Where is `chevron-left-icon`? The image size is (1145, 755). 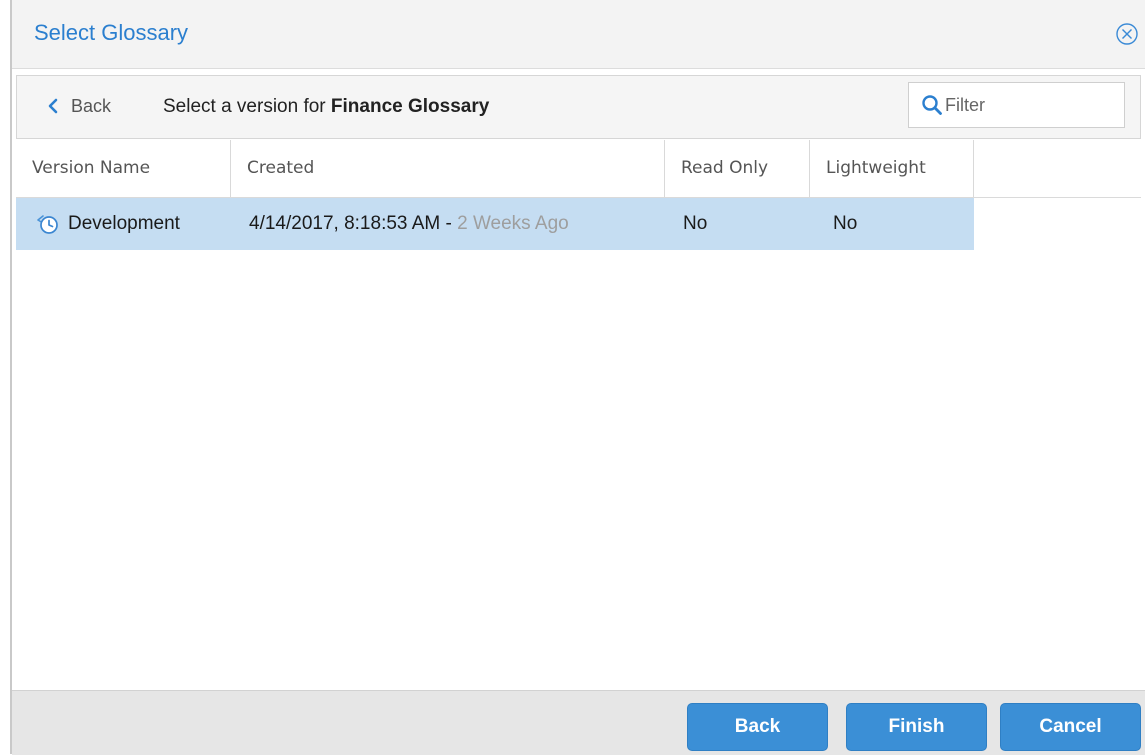 chevron-left-icon is located at coordinates (53, 106).